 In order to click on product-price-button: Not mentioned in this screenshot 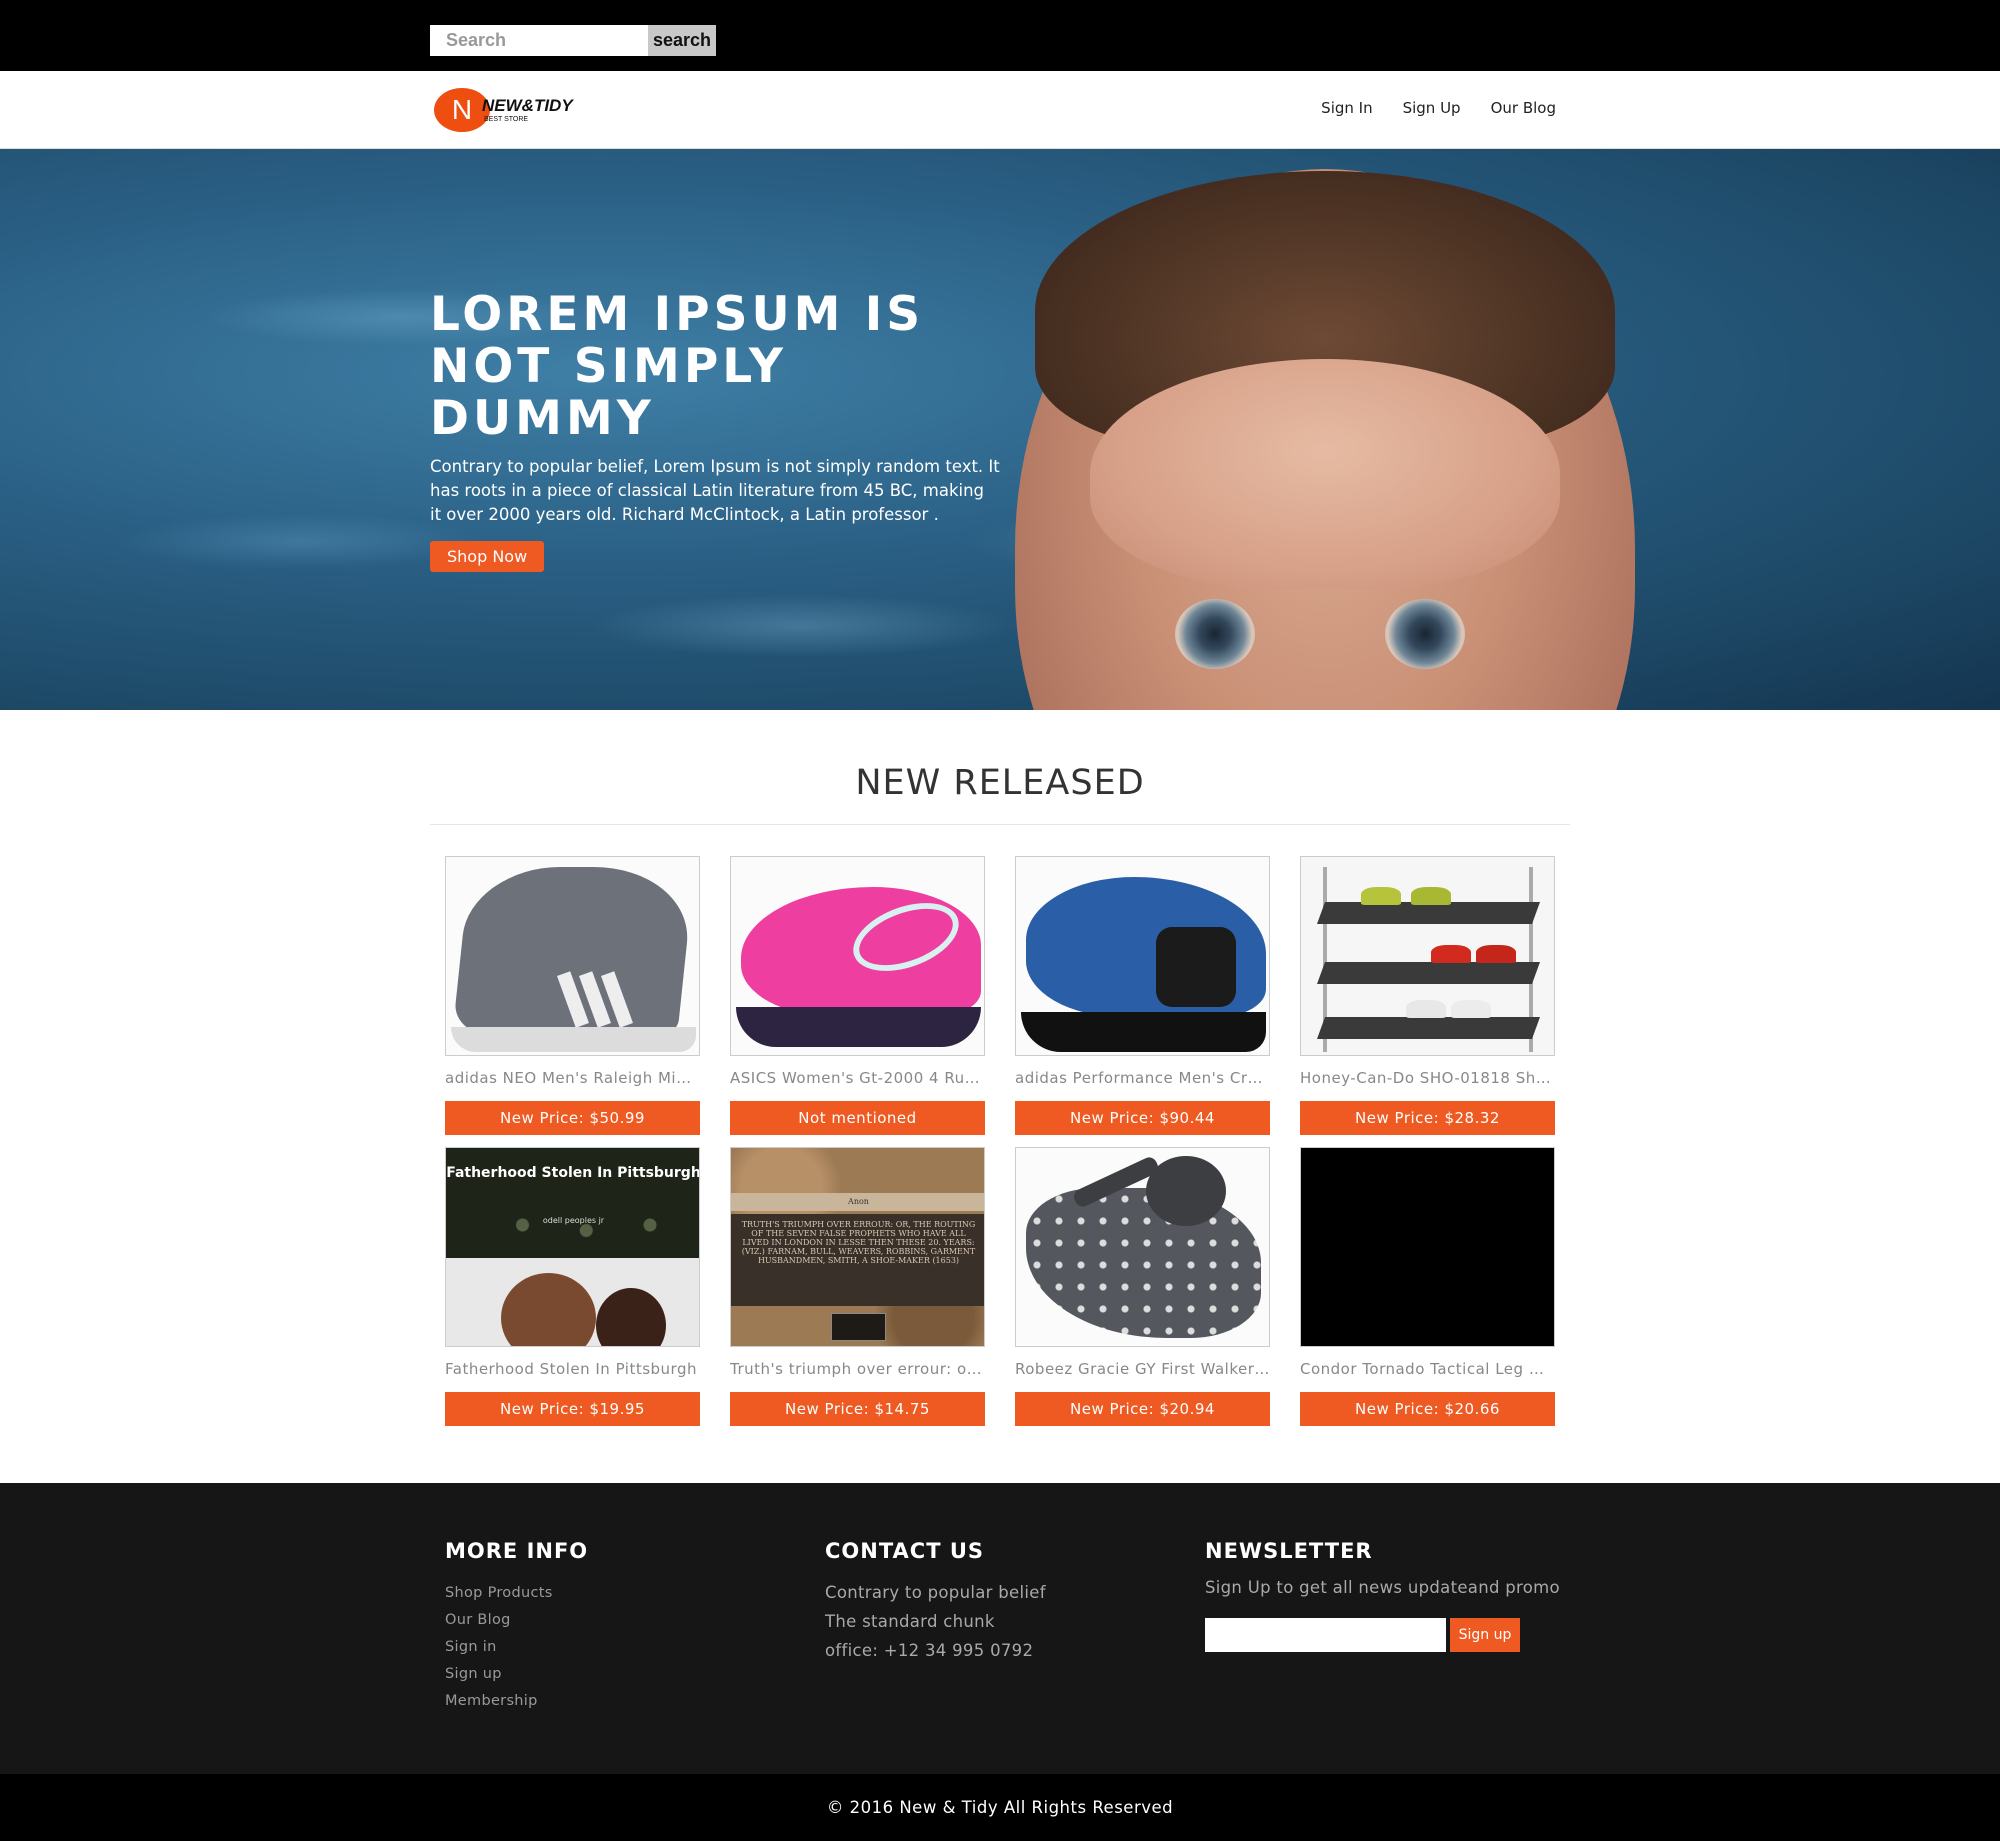, I will do `click(857, 1118)`.